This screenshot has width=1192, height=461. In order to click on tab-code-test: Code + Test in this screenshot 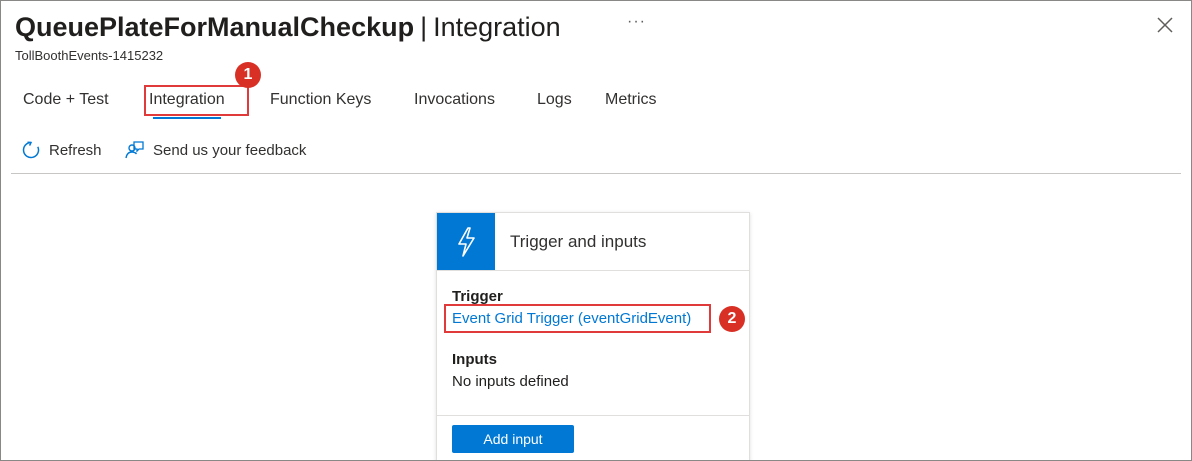, I will do `click(66, 100)`.